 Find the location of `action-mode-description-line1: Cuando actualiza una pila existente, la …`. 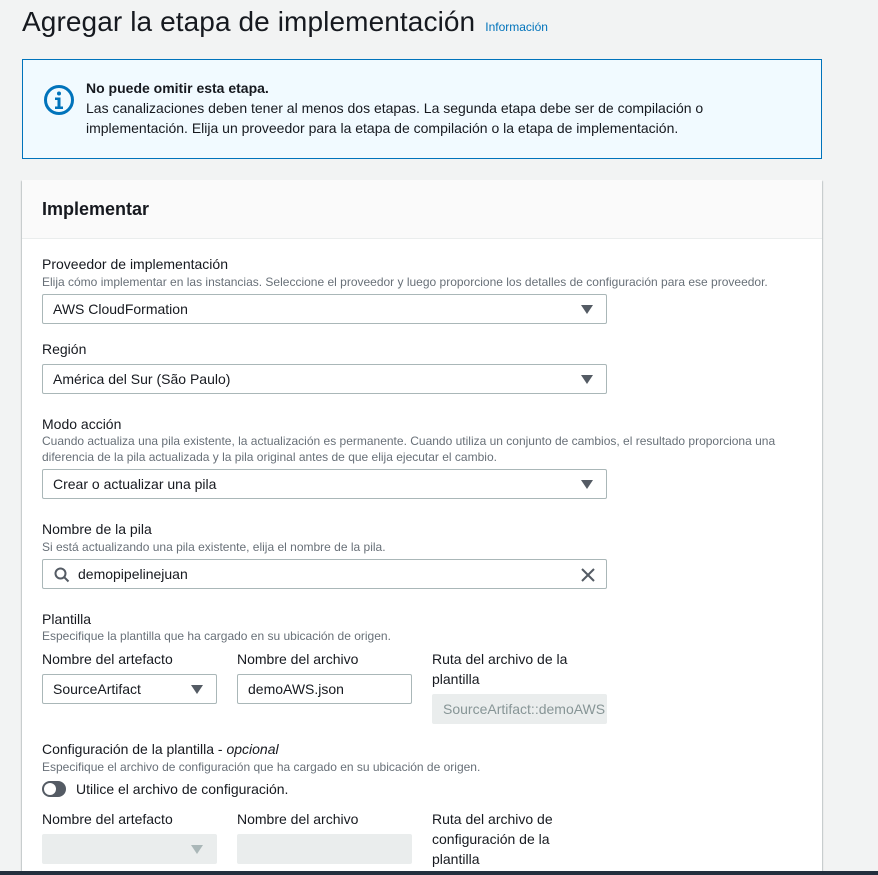

action-mode-description-line1: Cuando actualiza una pila existente, la … is located at coordinates (409, 441).